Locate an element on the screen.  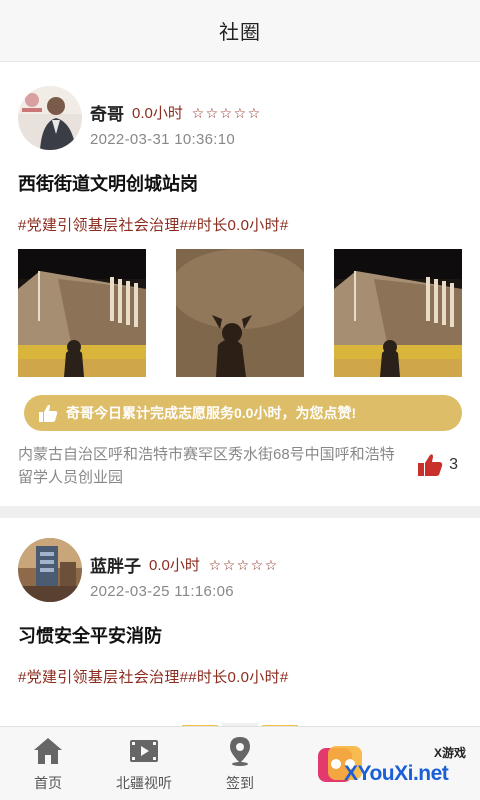
cheer-banner: 奇哥今日累计完成志愿服务0.0小时，为您点赞! is located at coordinates (243, 413).